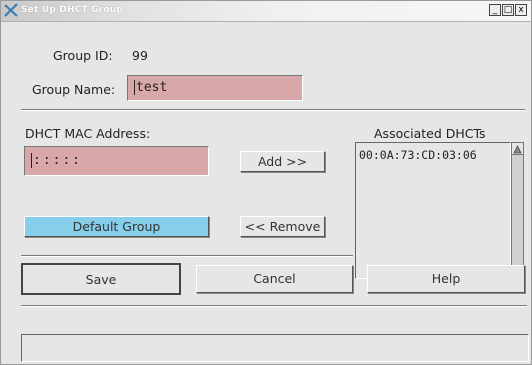  I want to click on mac-address-label: DHCT MAC Address:, so click(88, 133).